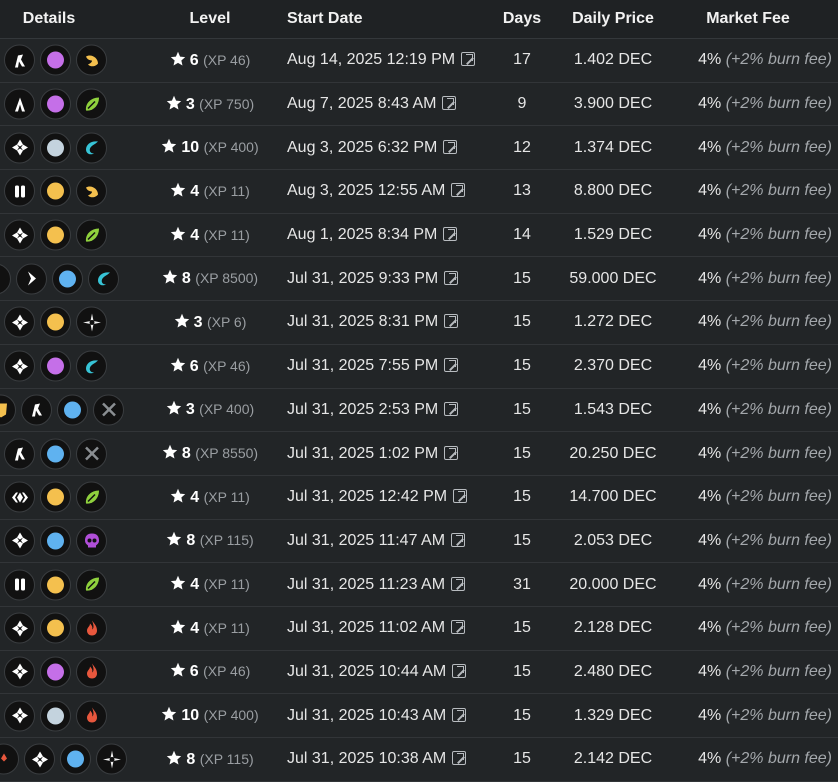 Image resolution: width=838 pixels, height=782 pixels. Describe the element at coordinates (613, 60) in the screenshot. I see `daily-price-cell: 1.402 DEC` at that location.